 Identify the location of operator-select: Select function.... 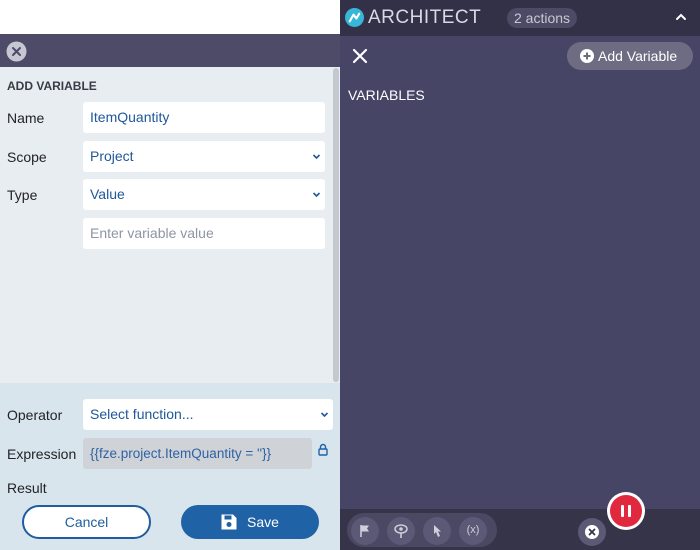
(208, 414).